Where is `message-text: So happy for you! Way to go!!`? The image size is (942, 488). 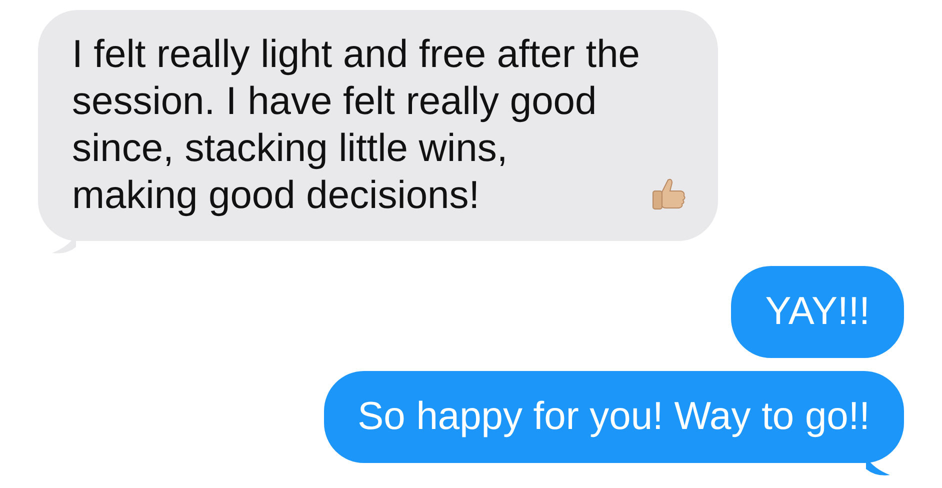 message-text: So happy for you! Way to go!! is located at coordinates (614, 417).